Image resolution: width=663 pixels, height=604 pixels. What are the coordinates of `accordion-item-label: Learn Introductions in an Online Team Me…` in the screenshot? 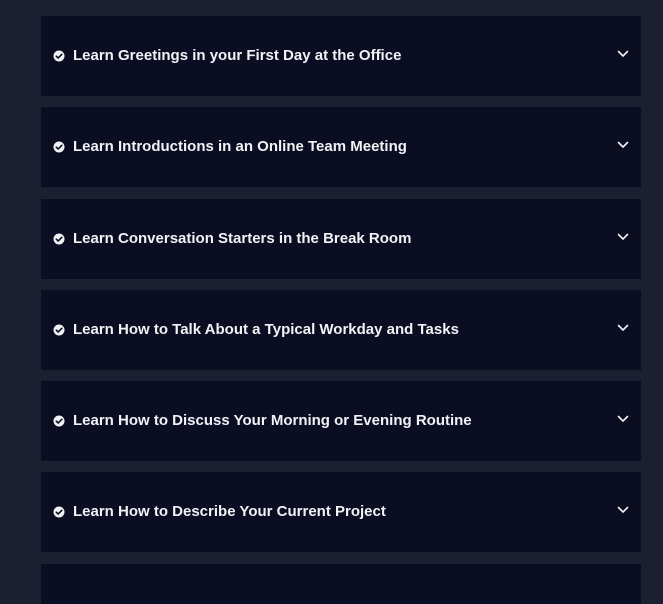 It's located at (240, 147).